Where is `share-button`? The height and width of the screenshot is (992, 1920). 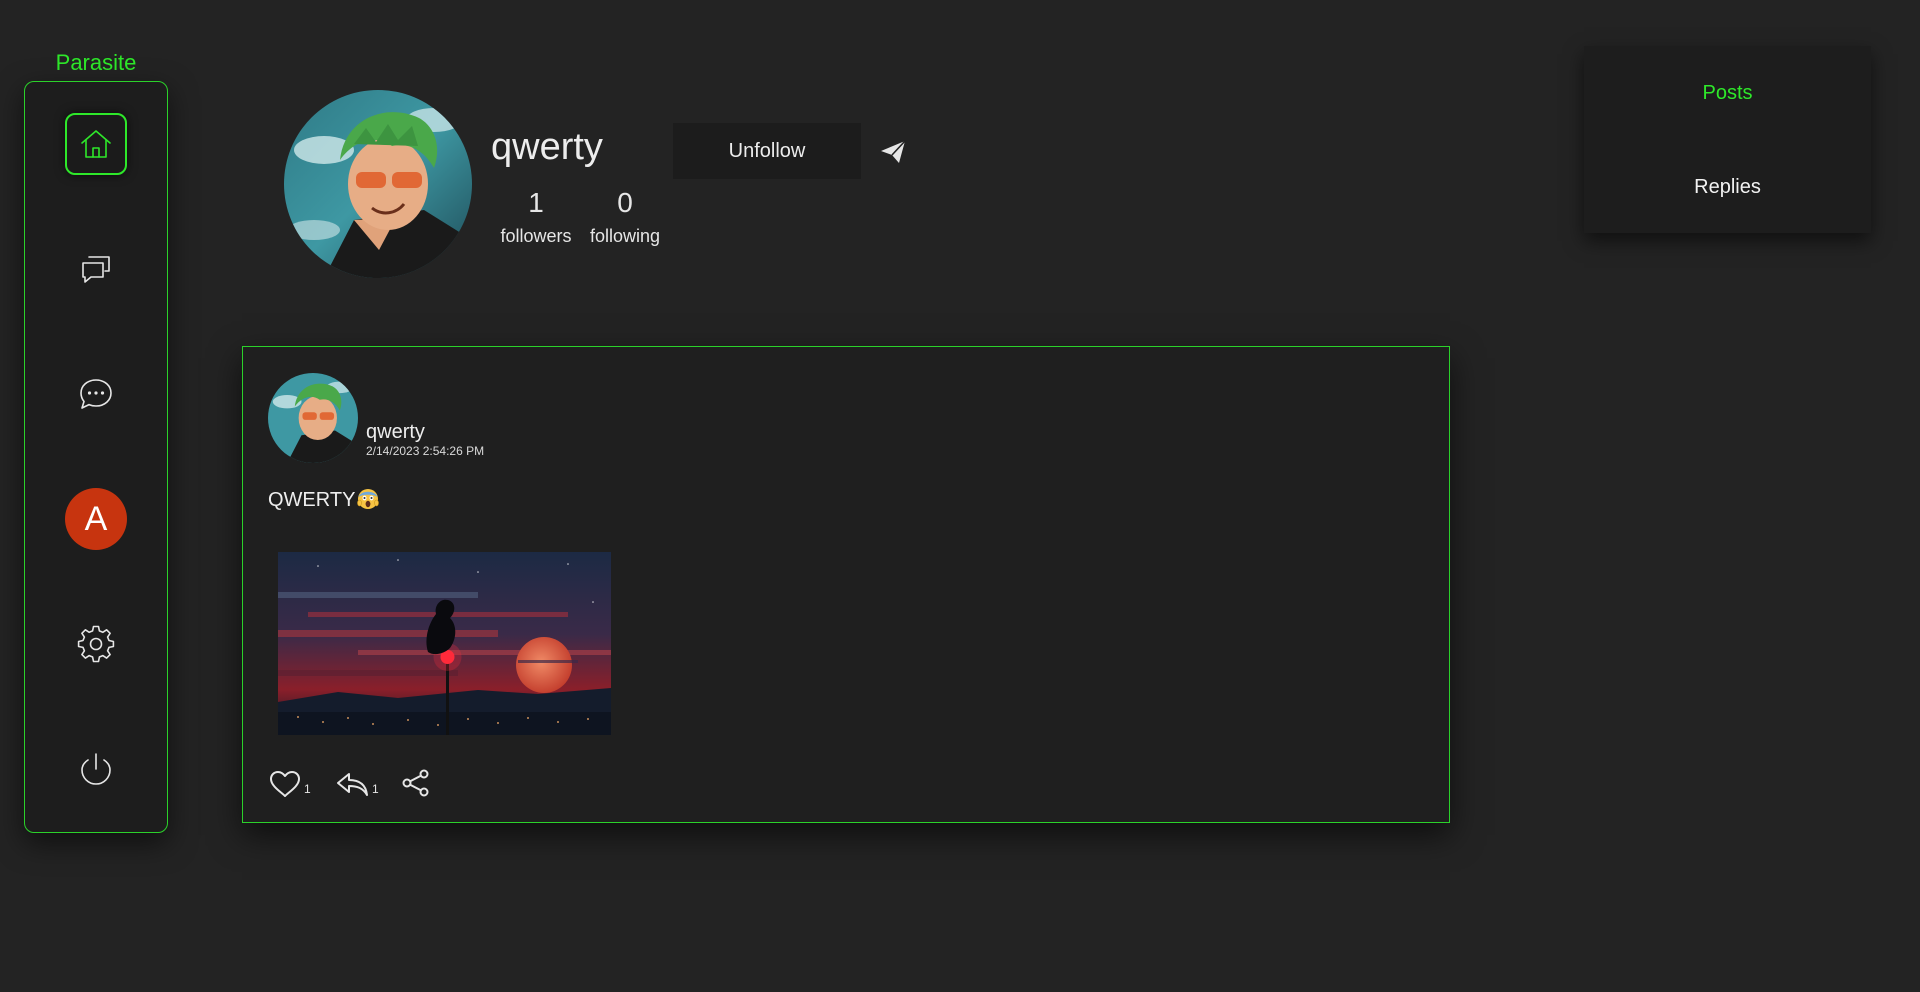 share-button is located at coordinates (416, 781).